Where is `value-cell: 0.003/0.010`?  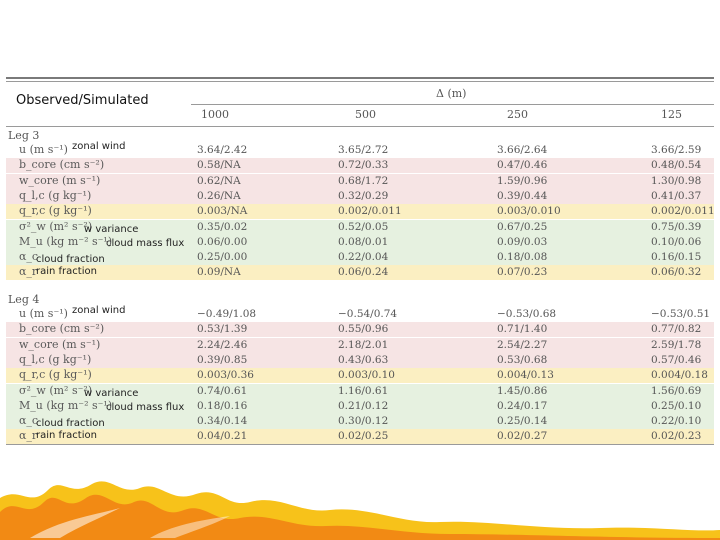 value-cell: 0.003/0.010 is located at coordinates (529, 211).